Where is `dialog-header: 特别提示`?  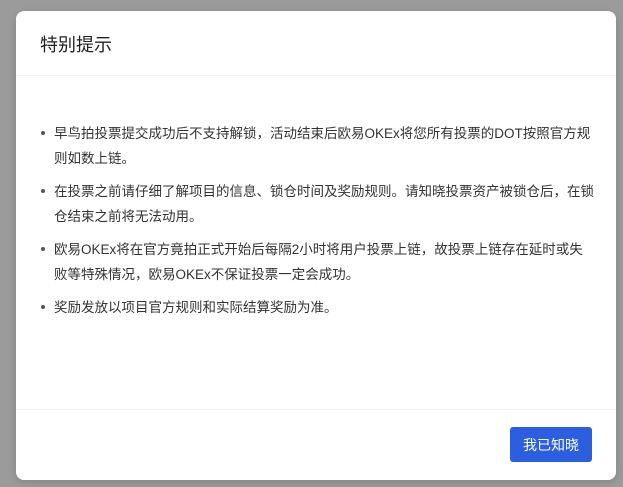
dialog-header: 特别提示 is located at coordinates (316, 43).